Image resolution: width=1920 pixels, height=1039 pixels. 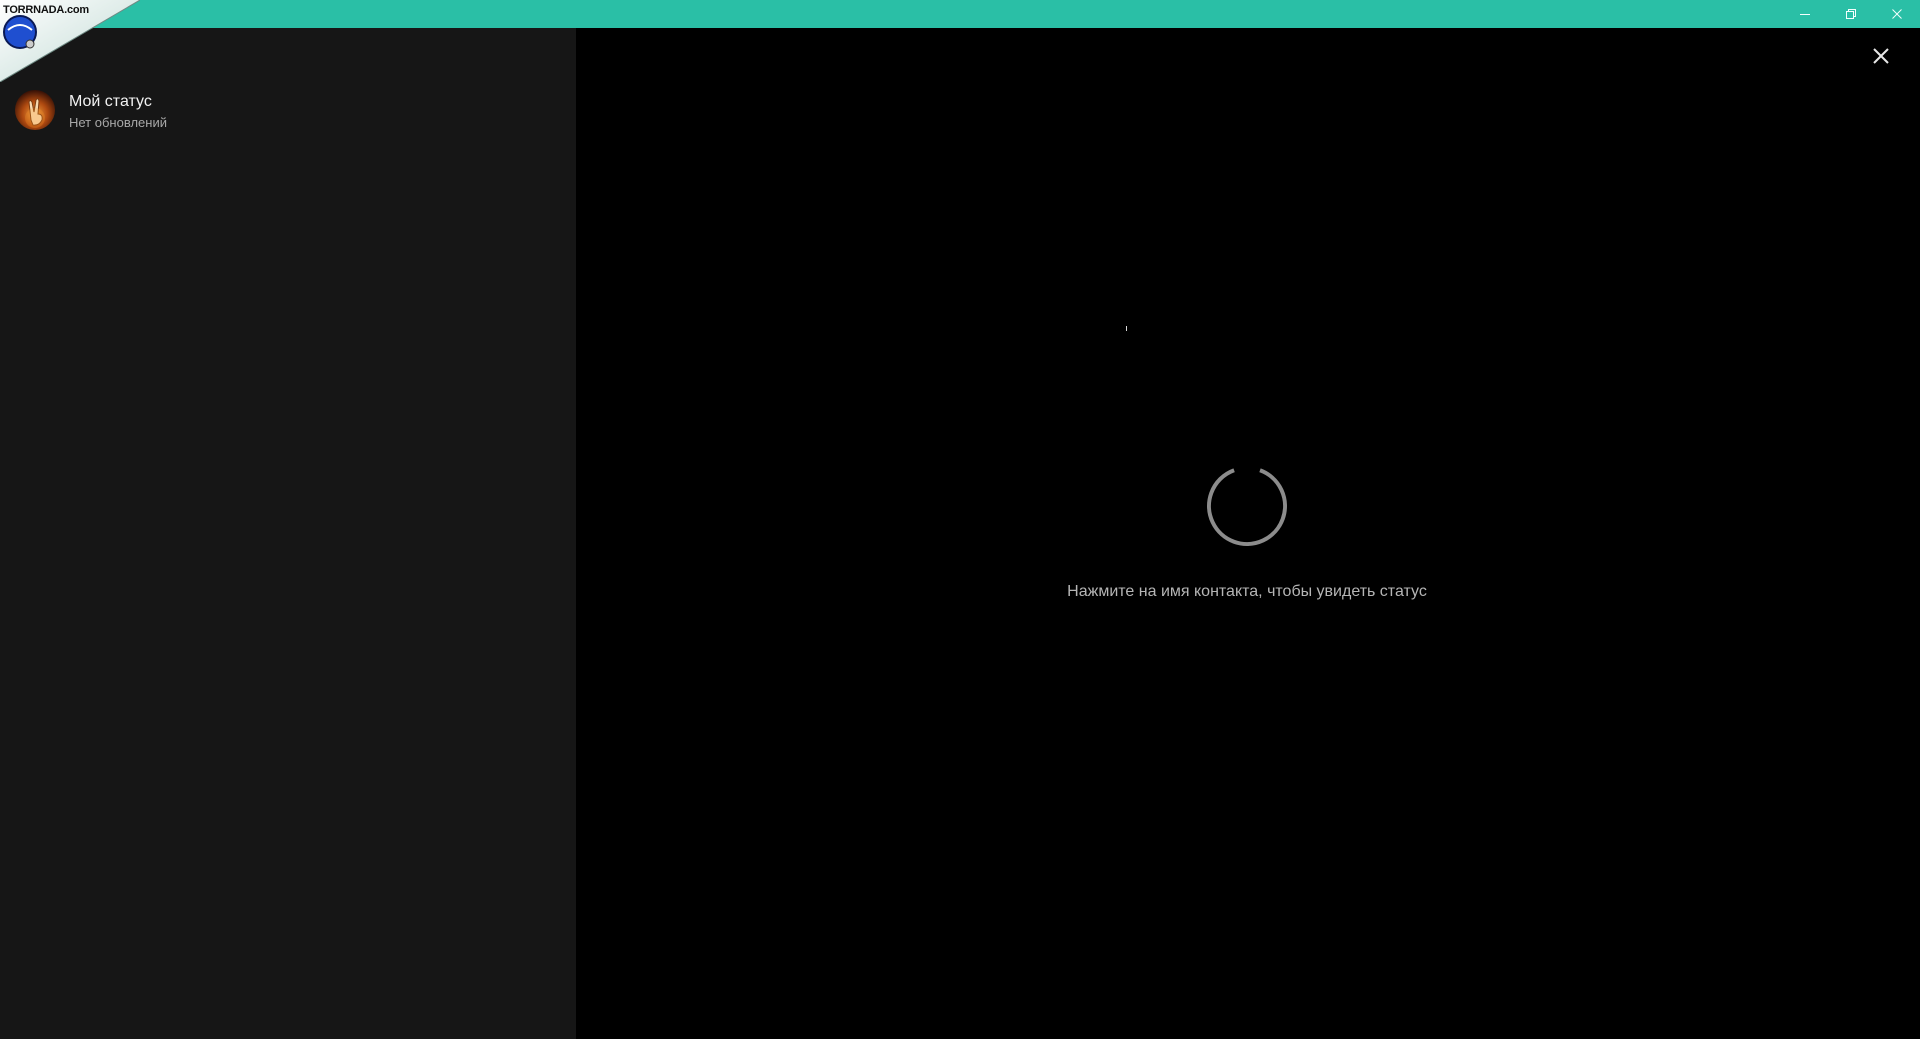 I want to click on avatar, so click(x=35, y=110).